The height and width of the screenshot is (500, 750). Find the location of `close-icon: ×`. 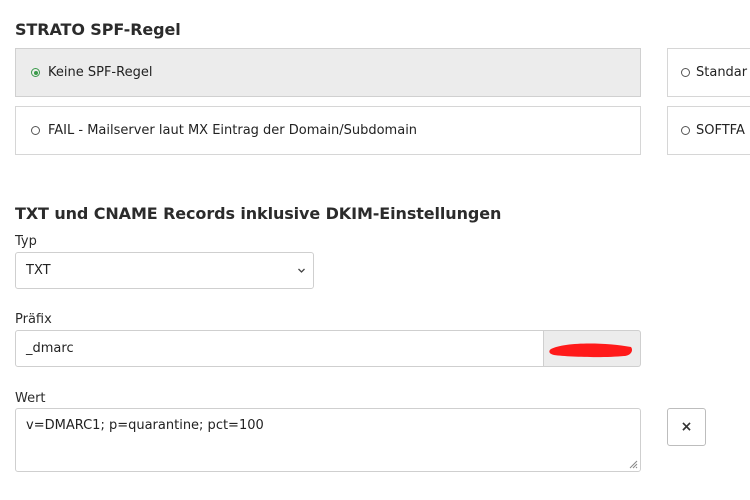

close-icon: × is located at coordinates (686, 427).